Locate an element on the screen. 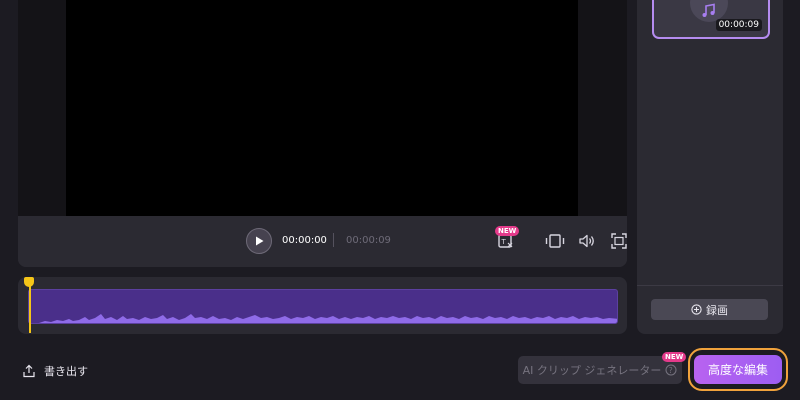  play-icon is located at coordinates (260, 241).